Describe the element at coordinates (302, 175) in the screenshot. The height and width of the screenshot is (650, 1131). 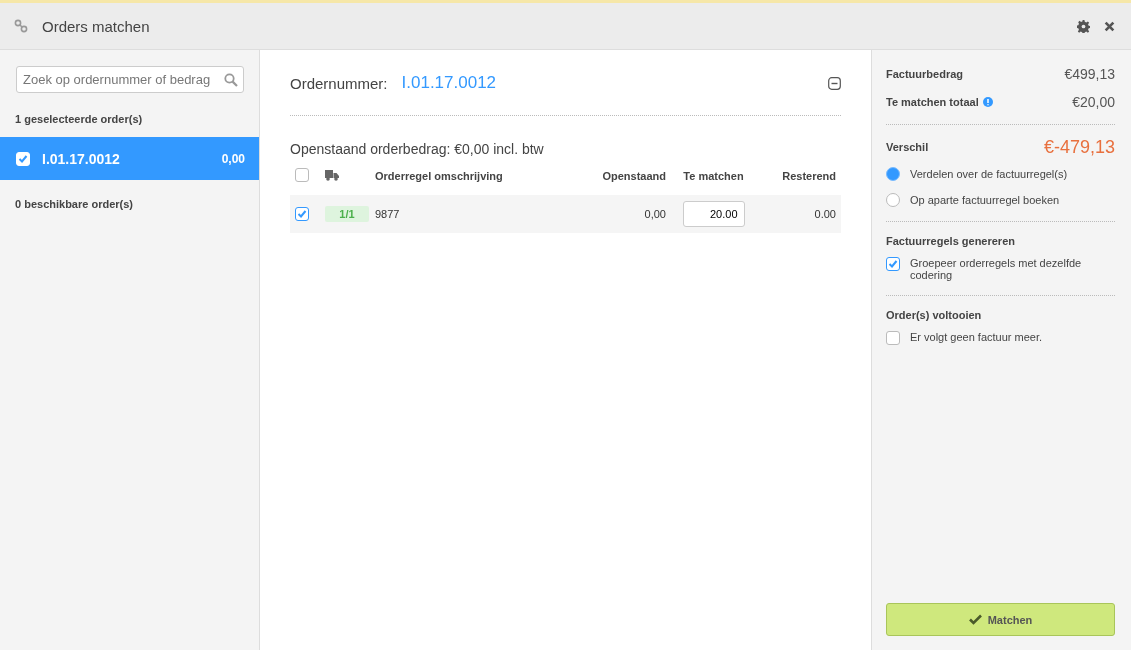
I see `select-all-checkbox` at that location.